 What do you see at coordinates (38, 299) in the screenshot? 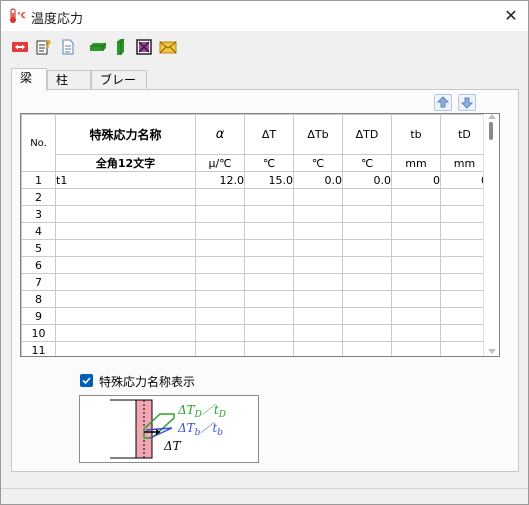
I see `row-number: 8` at bounding box center [38, 299].